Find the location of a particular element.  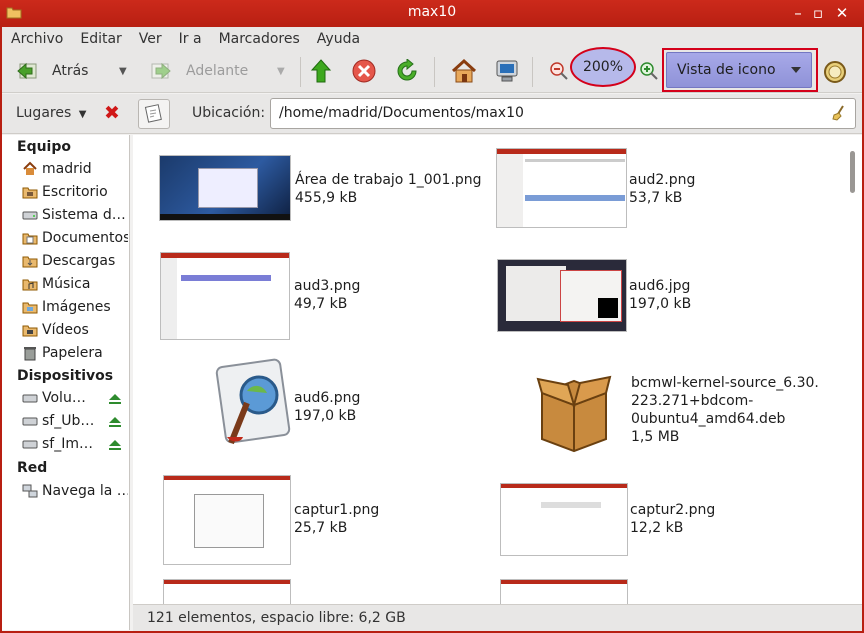

sidebar-item-madrid: madrid is located at coordinates (75, 169).